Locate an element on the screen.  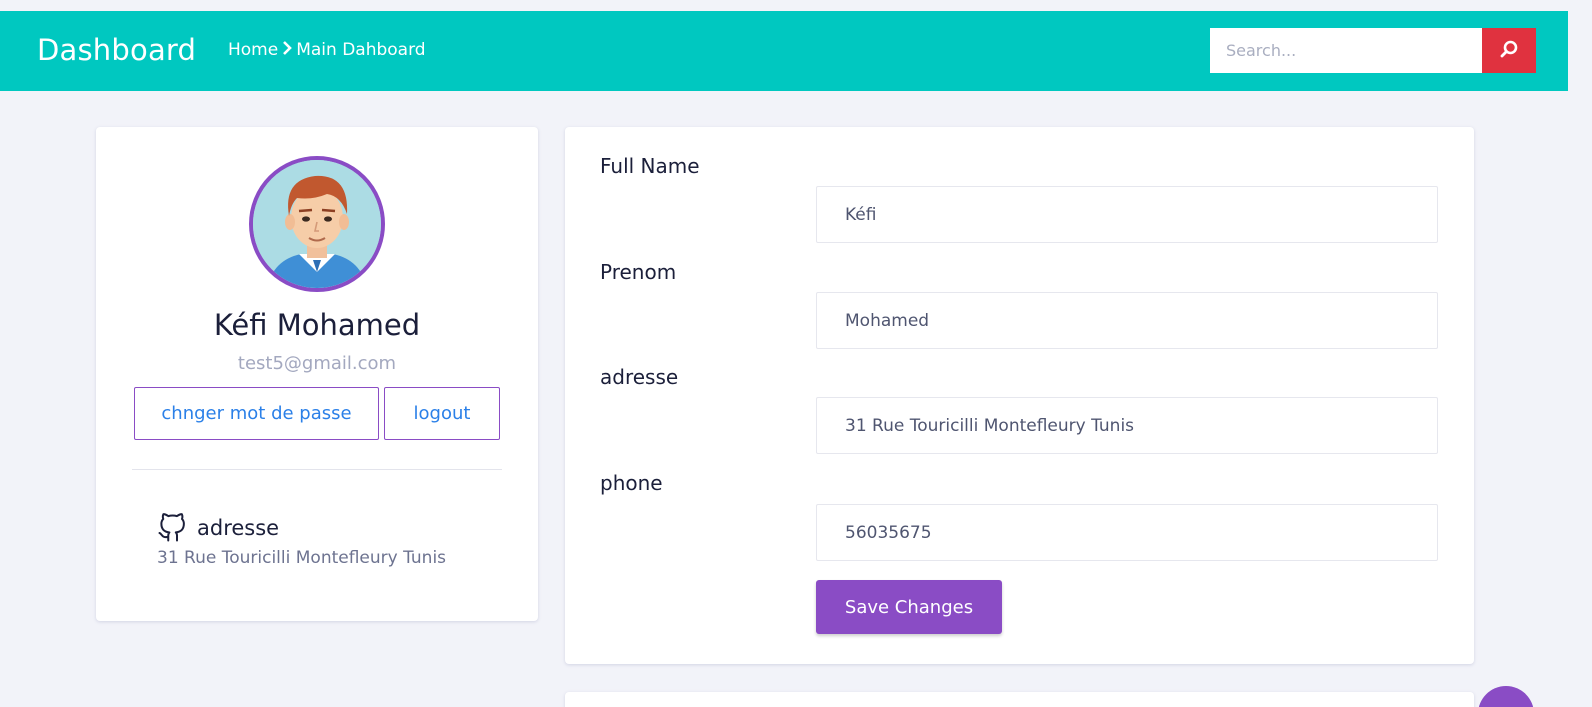
profile-name: Kéfi Mohamed is located at coordinates (317, 325).